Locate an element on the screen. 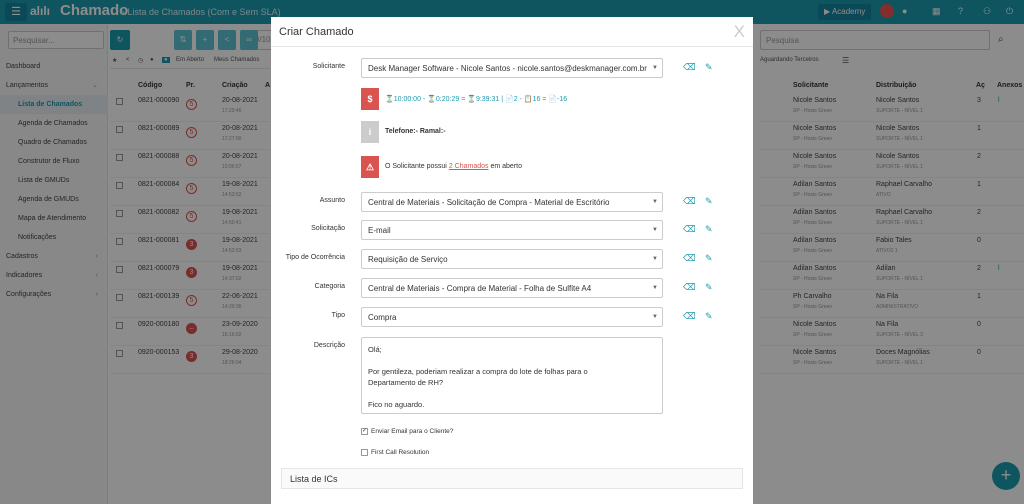  field-label: Solicitação is located at coordinates (328, 228).